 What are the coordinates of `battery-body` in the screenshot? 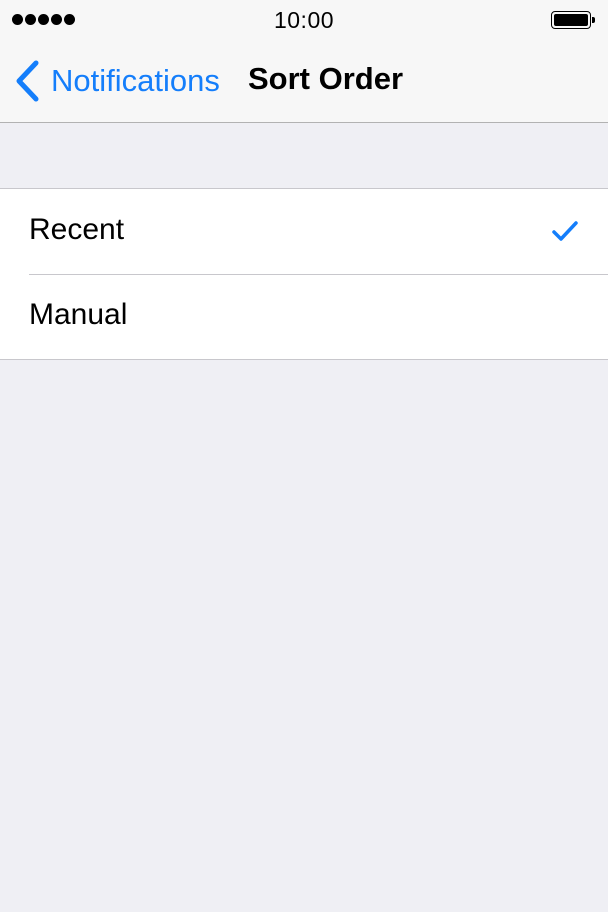 It's located at (571, 20).